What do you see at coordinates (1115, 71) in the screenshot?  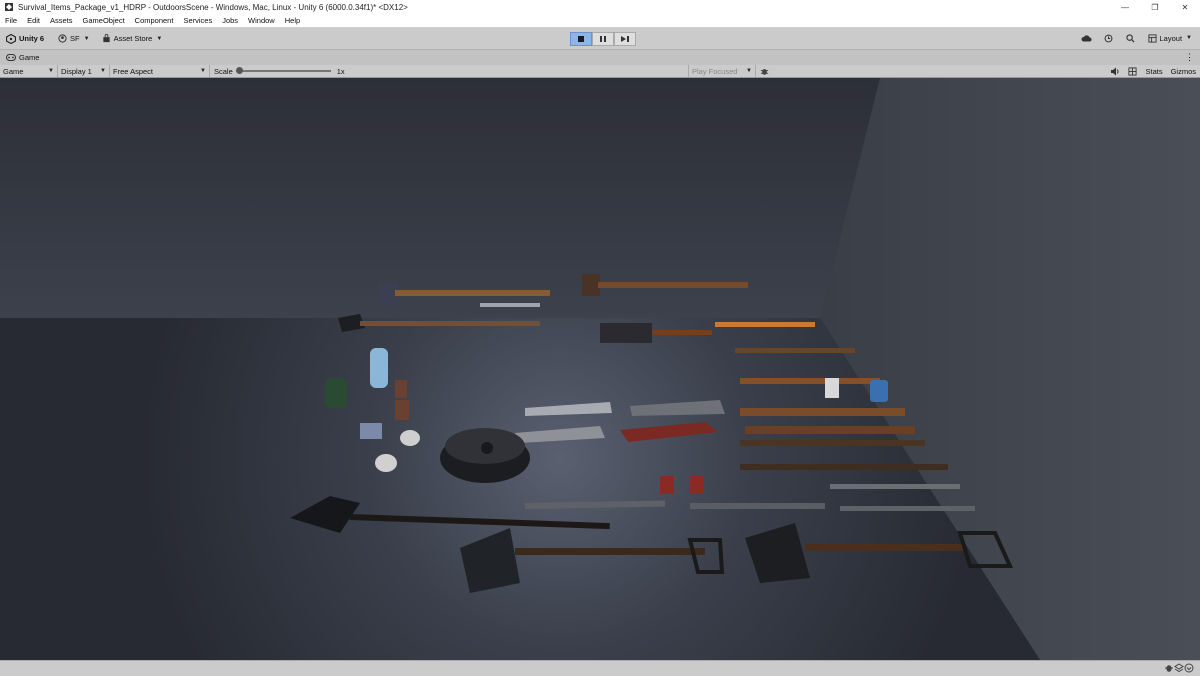 I see `audio-icon` at bounding box center [1115, 71].